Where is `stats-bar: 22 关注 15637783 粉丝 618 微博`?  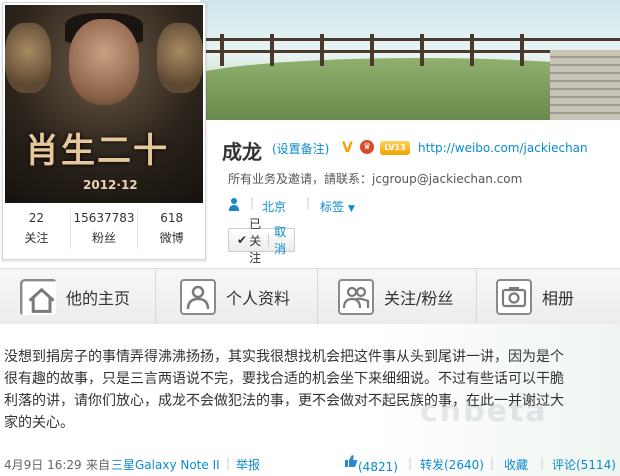
stats-bar: 22 关注 15637783 粉丝 618 微博 is located at coordinates (104, 229).